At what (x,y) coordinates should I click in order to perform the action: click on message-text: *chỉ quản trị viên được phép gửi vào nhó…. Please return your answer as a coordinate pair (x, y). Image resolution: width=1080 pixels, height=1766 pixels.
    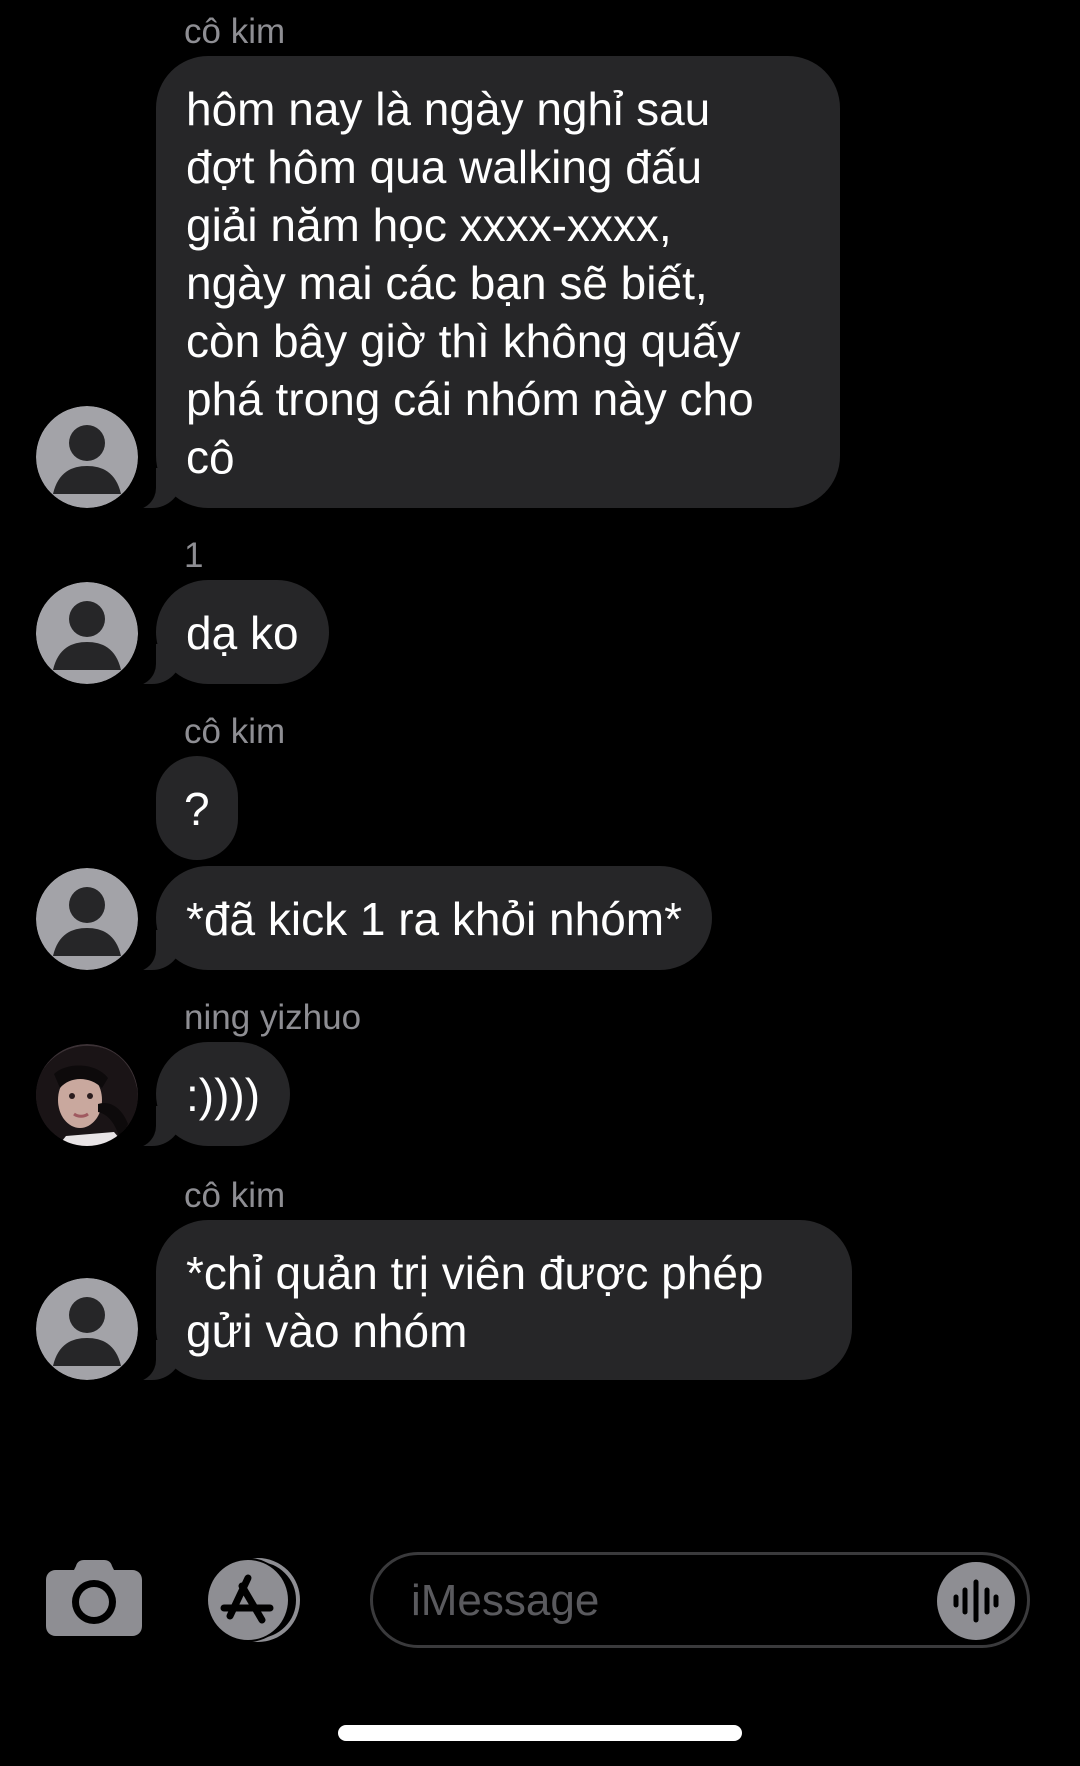
    Looking at the image, I should click on (475, 1302).